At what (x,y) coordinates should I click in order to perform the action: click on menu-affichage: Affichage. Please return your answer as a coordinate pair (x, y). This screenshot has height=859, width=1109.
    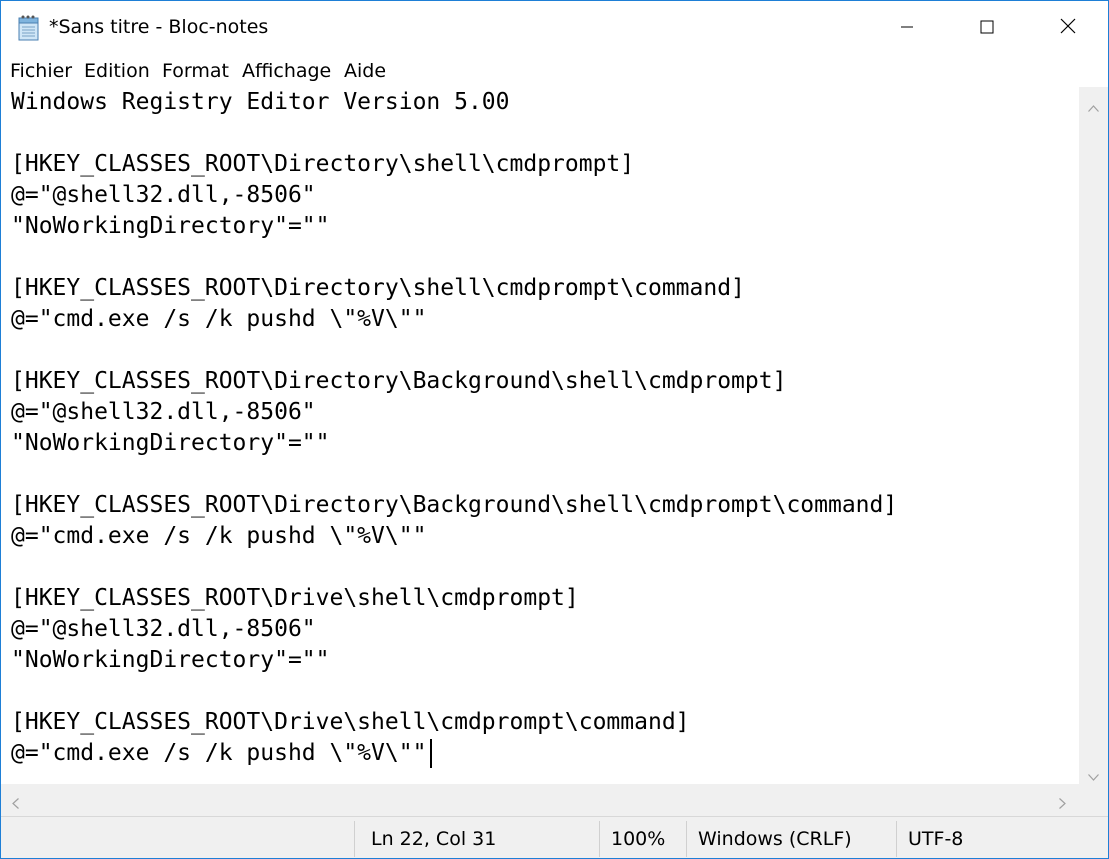
    Looking at the image, I should click on (286, 71).